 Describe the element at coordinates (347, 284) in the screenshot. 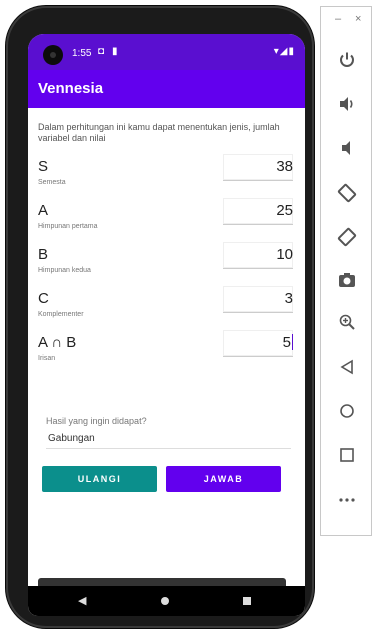

I see `camera-icon` at that location.